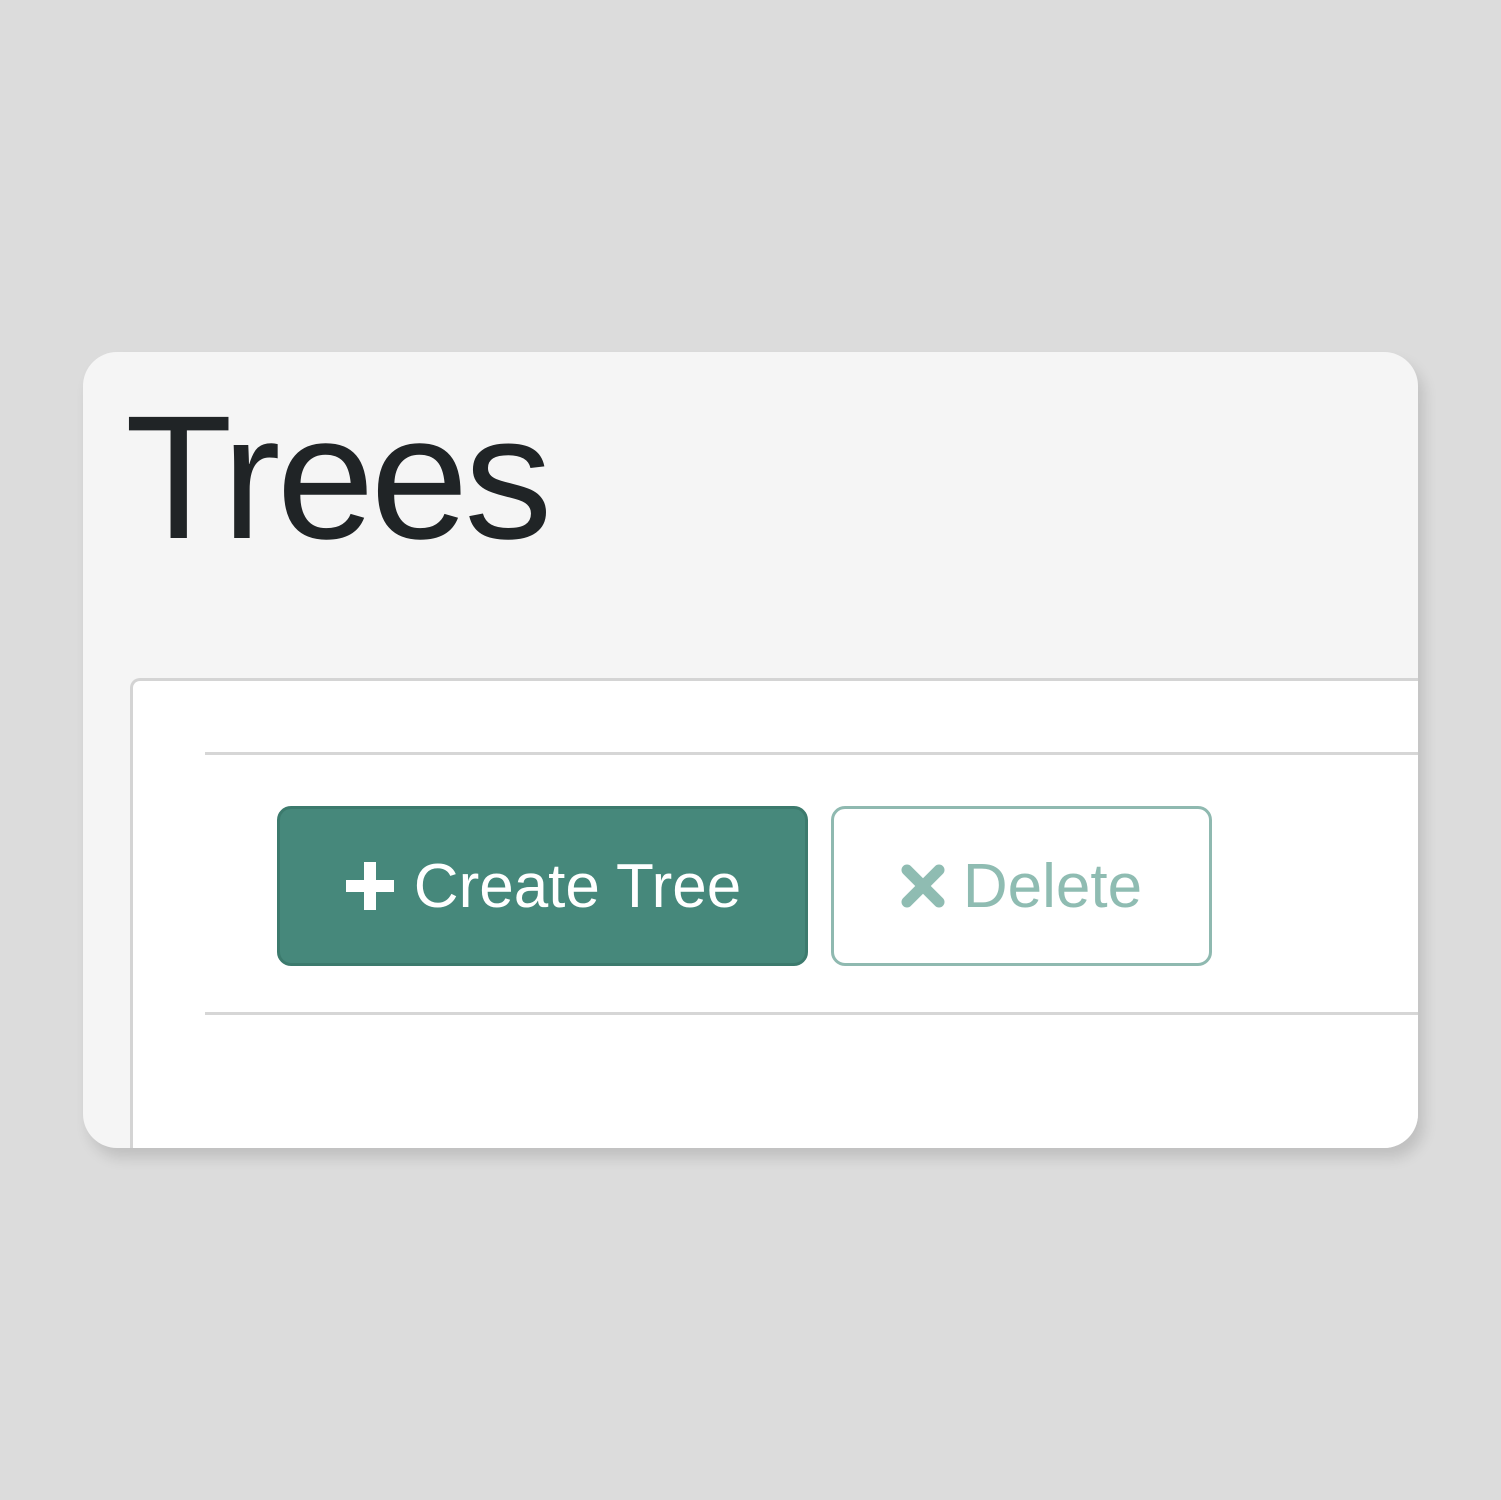 This screenshot has height=1500, width=1501. Describe the element at coordinates (811, 753) in the screenshot. I see `toolbar-divider-top` at that location.